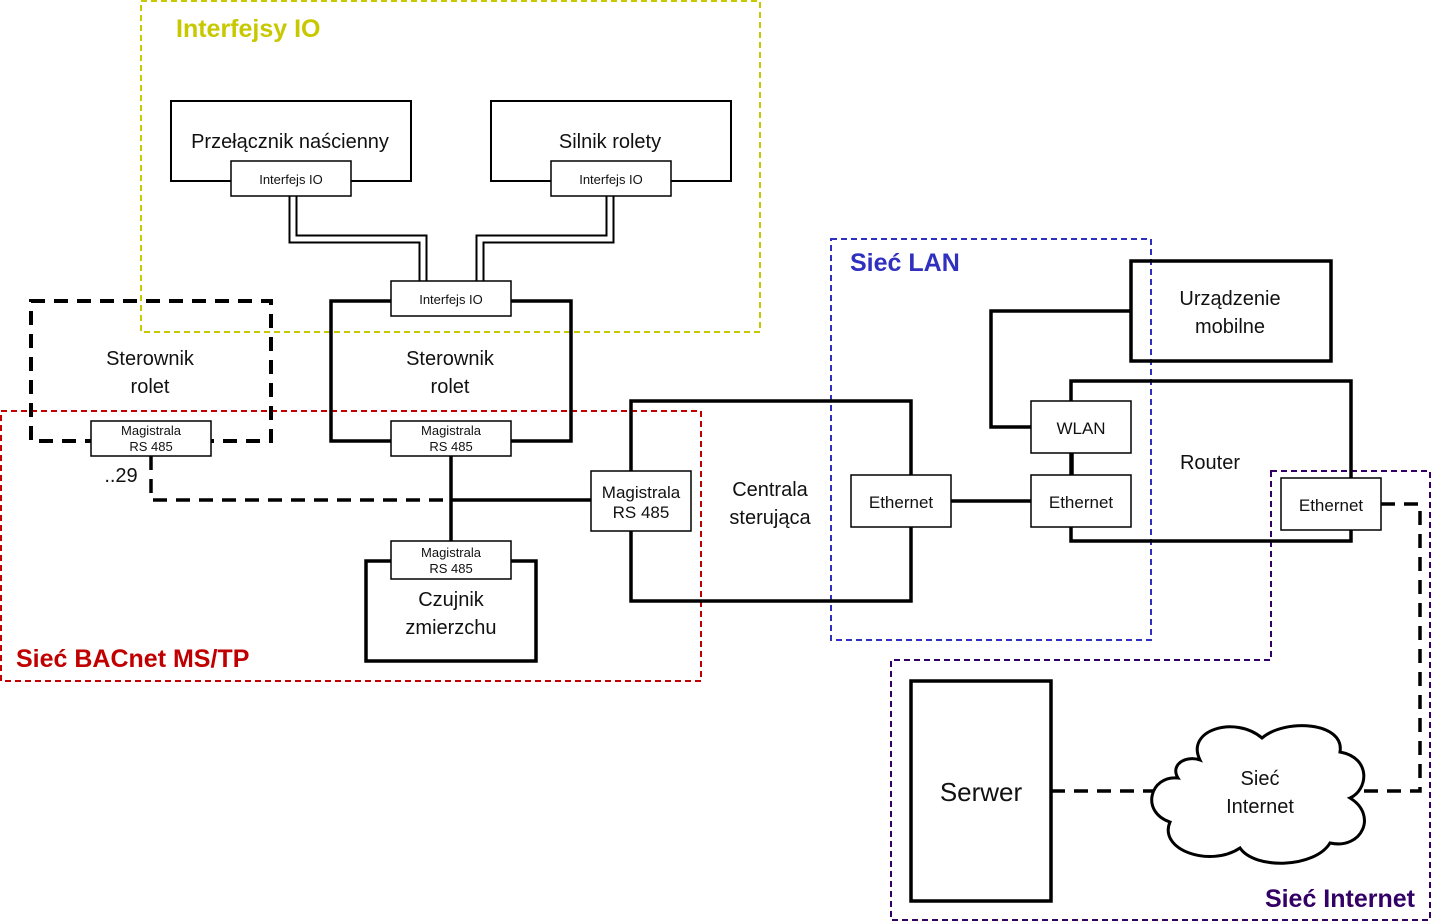 Image resolution: width=1434 pixels, height=924 pixels. Describe the element at coordinates (610, 142) in the screenshot. I see `motor-label: Silnik rolety` at that location.